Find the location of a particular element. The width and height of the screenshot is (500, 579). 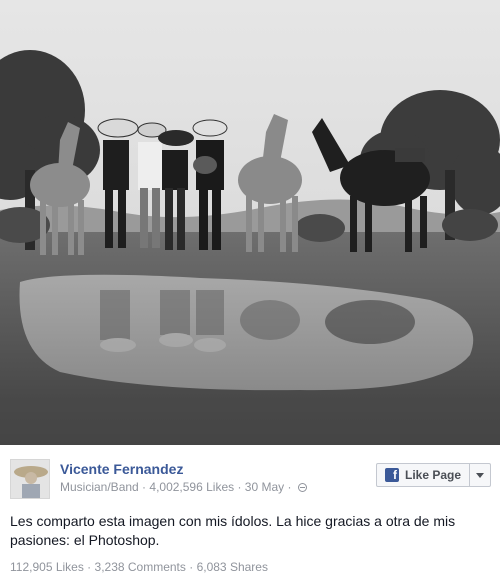

like-page-button-group: f Like Page is located at coordinates (434, 475).